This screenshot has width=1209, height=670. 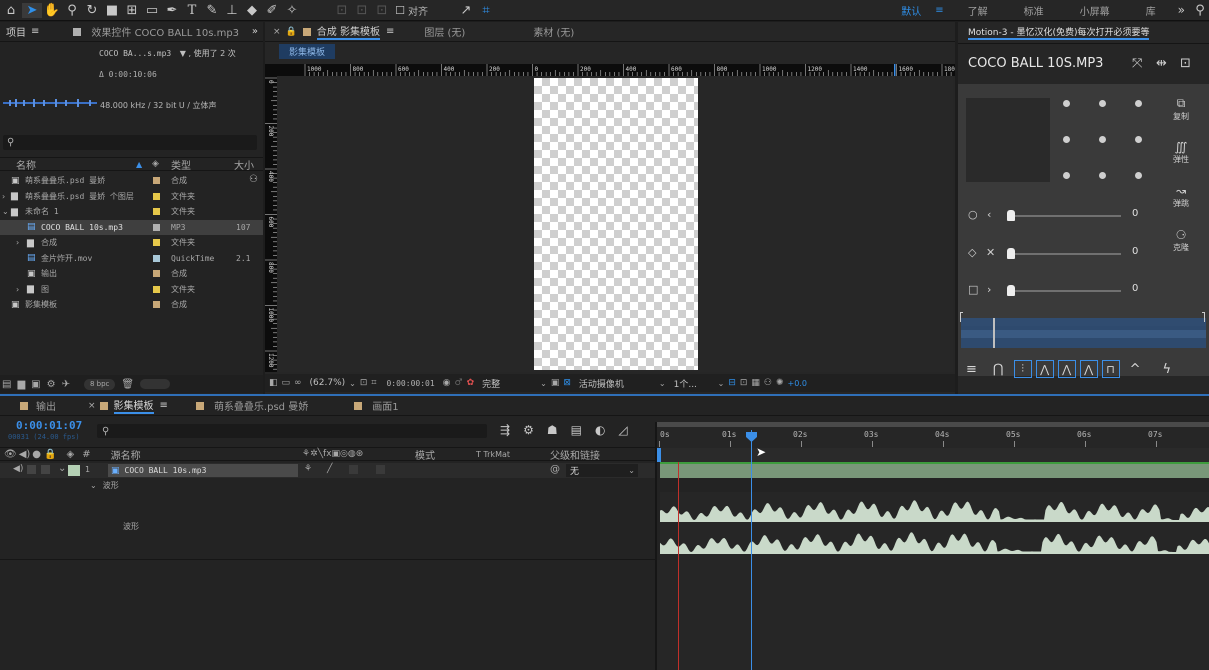 I want to click on frame-blend-icon: ▤, so click(x=576, y=430).